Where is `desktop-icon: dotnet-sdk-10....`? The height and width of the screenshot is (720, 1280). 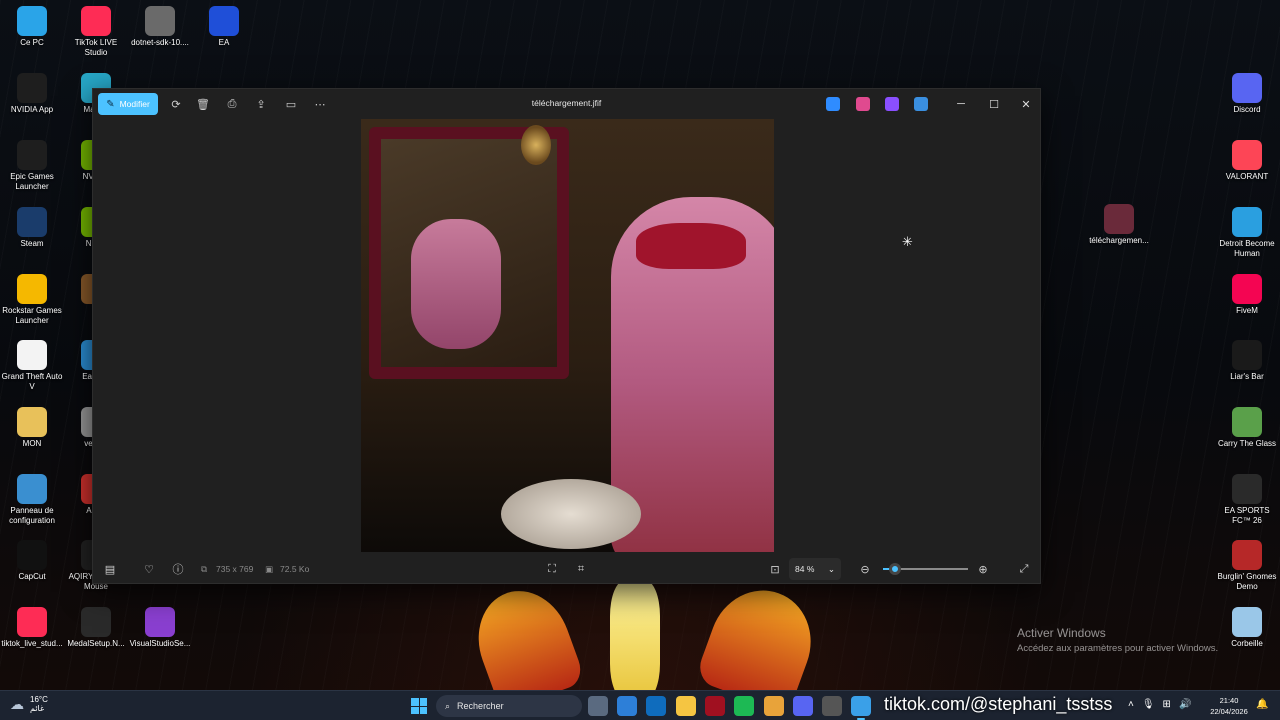
desktop-icon: dotnet-sdk-10.... is located at coordinates (160, 27).